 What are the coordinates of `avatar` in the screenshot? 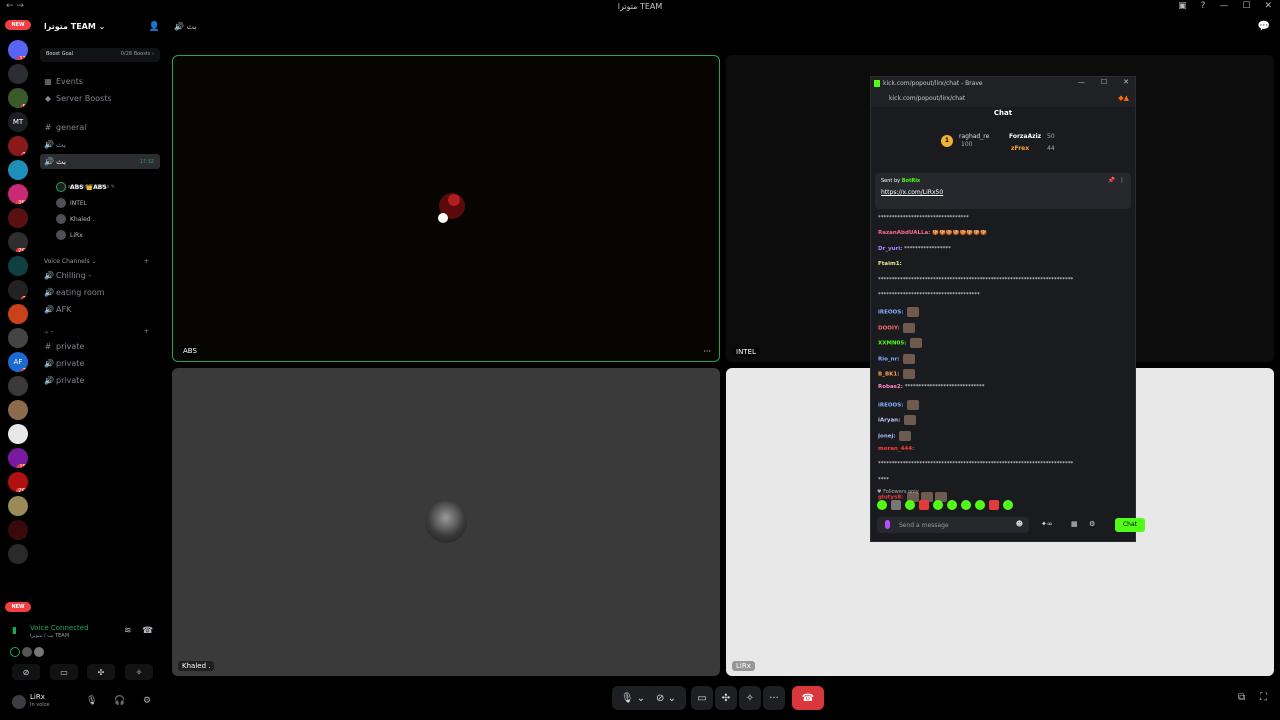 It's located at (19, 702).